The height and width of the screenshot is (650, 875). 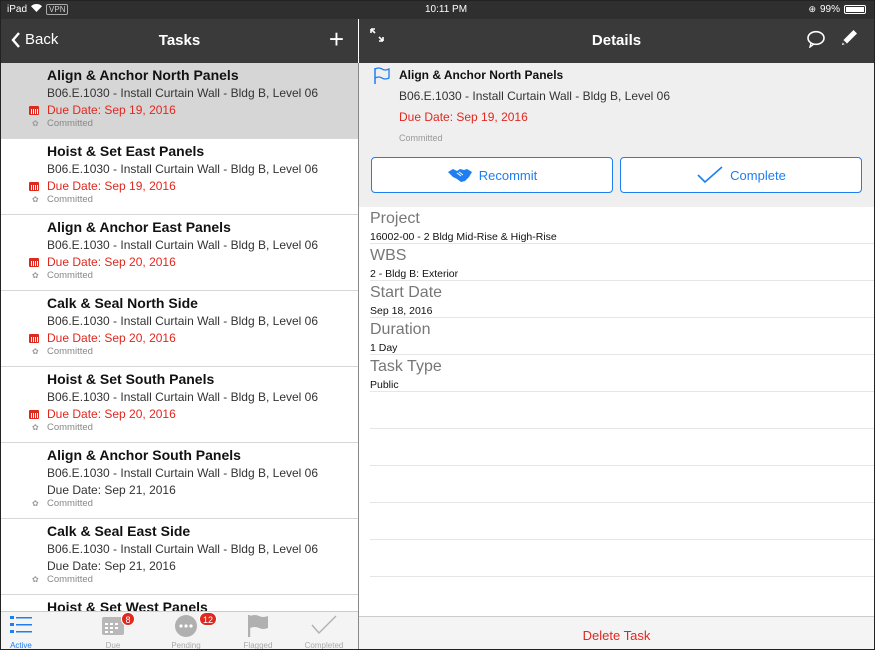 What do you see at coordinates (21, 645) in the screenshot?
I see `tab-label: Active` at bounding box center [21, 645].